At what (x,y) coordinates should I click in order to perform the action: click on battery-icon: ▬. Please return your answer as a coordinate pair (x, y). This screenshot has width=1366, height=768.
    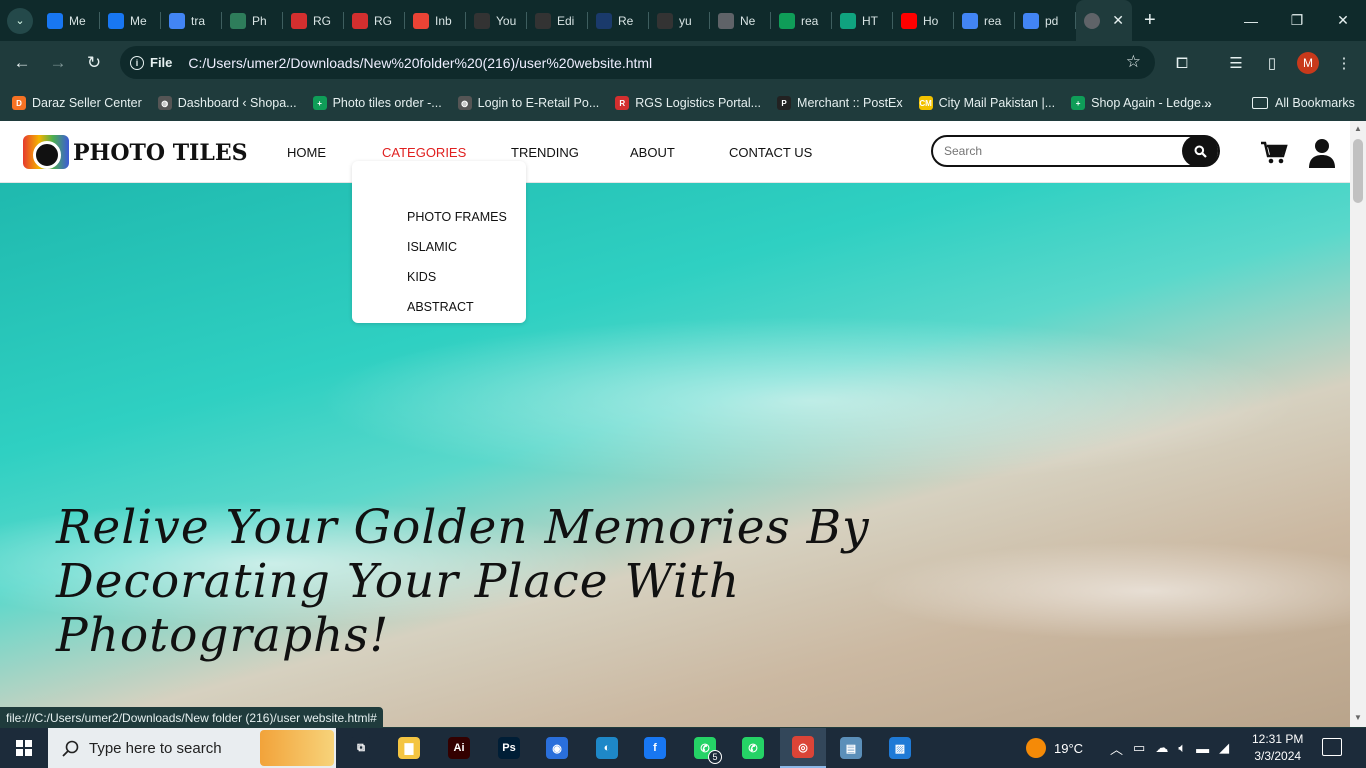
    Looking at the image, I should click on (1202, 748).